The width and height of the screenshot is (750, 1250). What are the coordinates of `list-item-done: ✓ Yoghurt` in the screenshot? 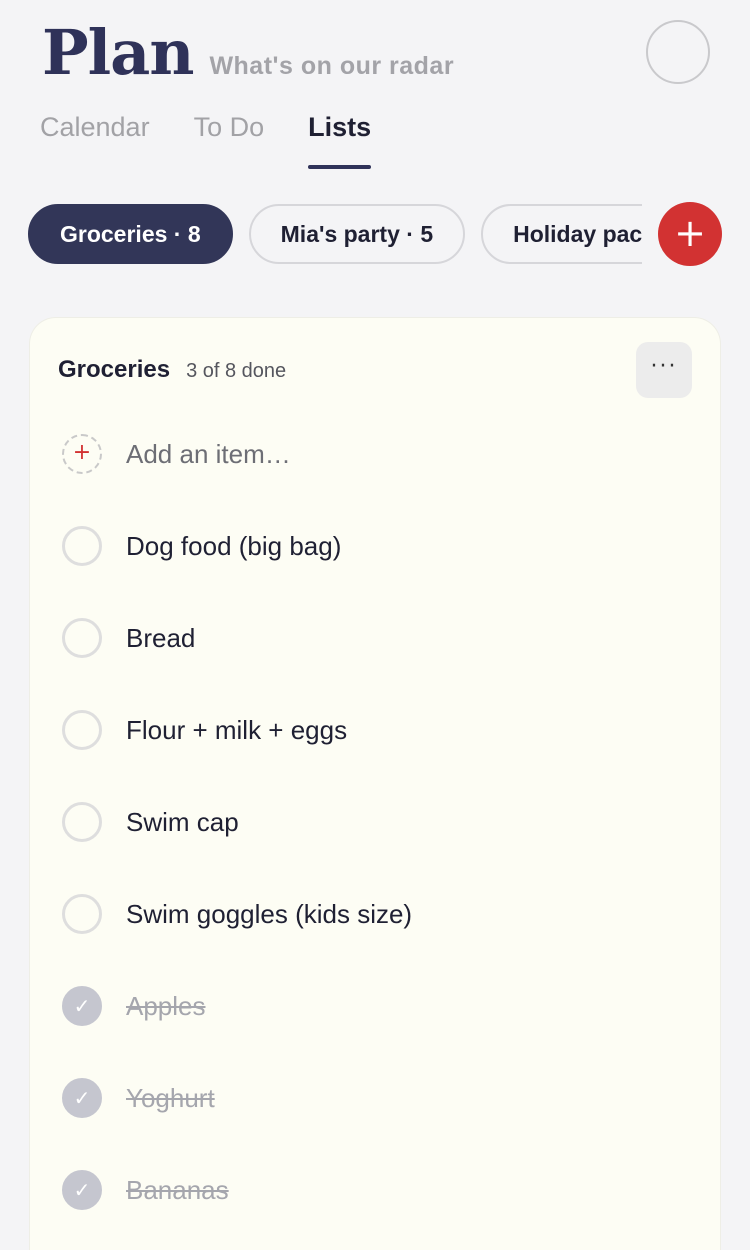 It's located at (138, 1098).